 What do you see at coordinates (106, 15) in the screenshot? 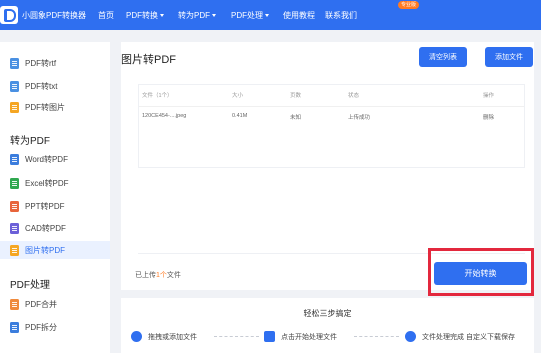
I see `nav-home: 首页` at bounding box center [106, 15].